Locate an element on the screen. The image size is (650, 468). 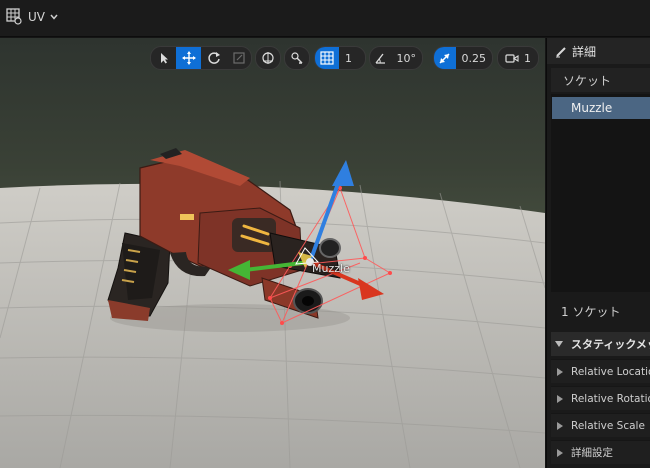
camera-speed-group: 1 is located at coordinates (518, 58).